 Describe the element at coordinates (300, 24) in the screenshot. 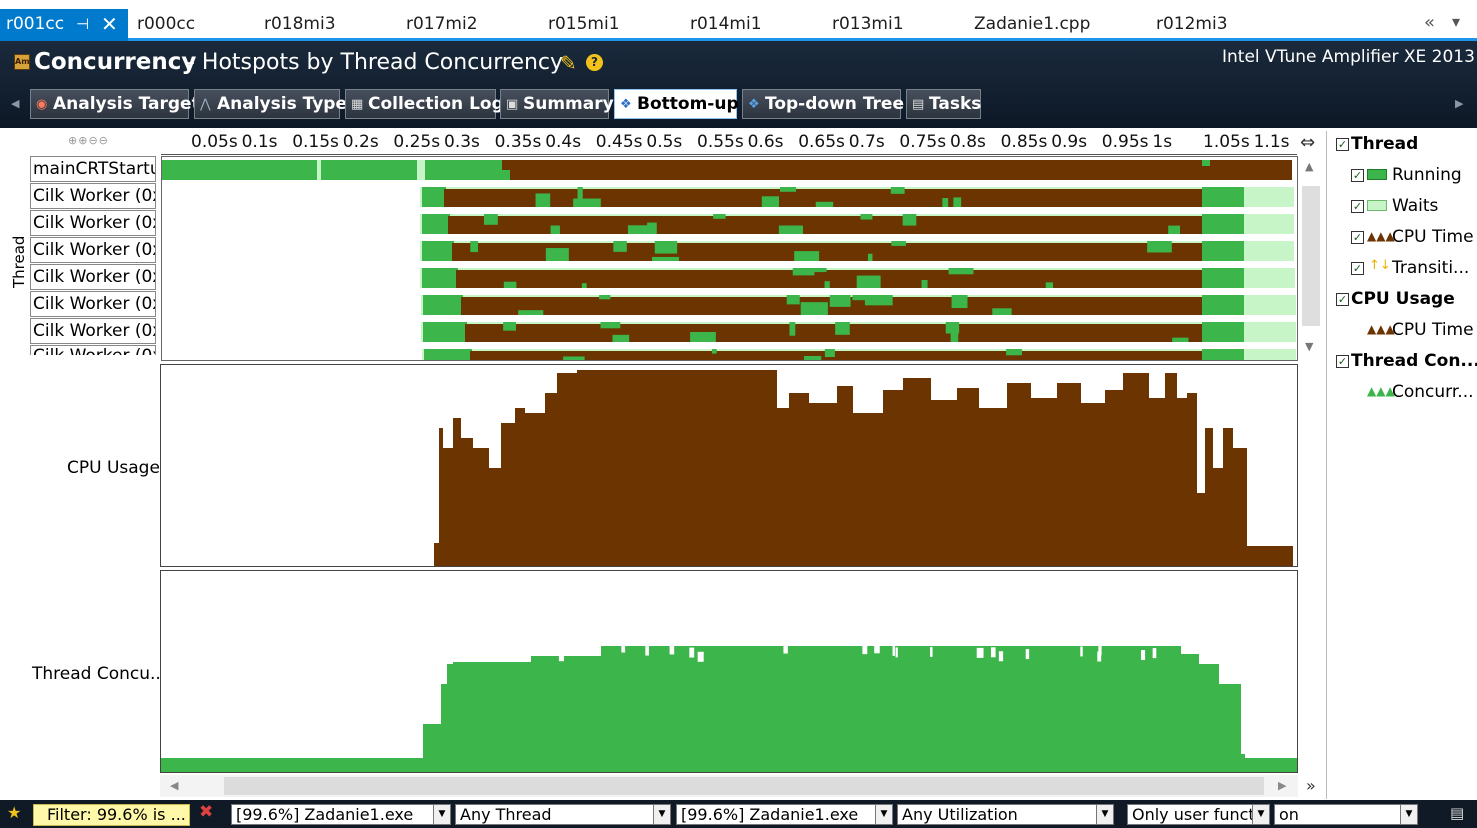

I see `tab-r018mi3: r018mi3` at that location.